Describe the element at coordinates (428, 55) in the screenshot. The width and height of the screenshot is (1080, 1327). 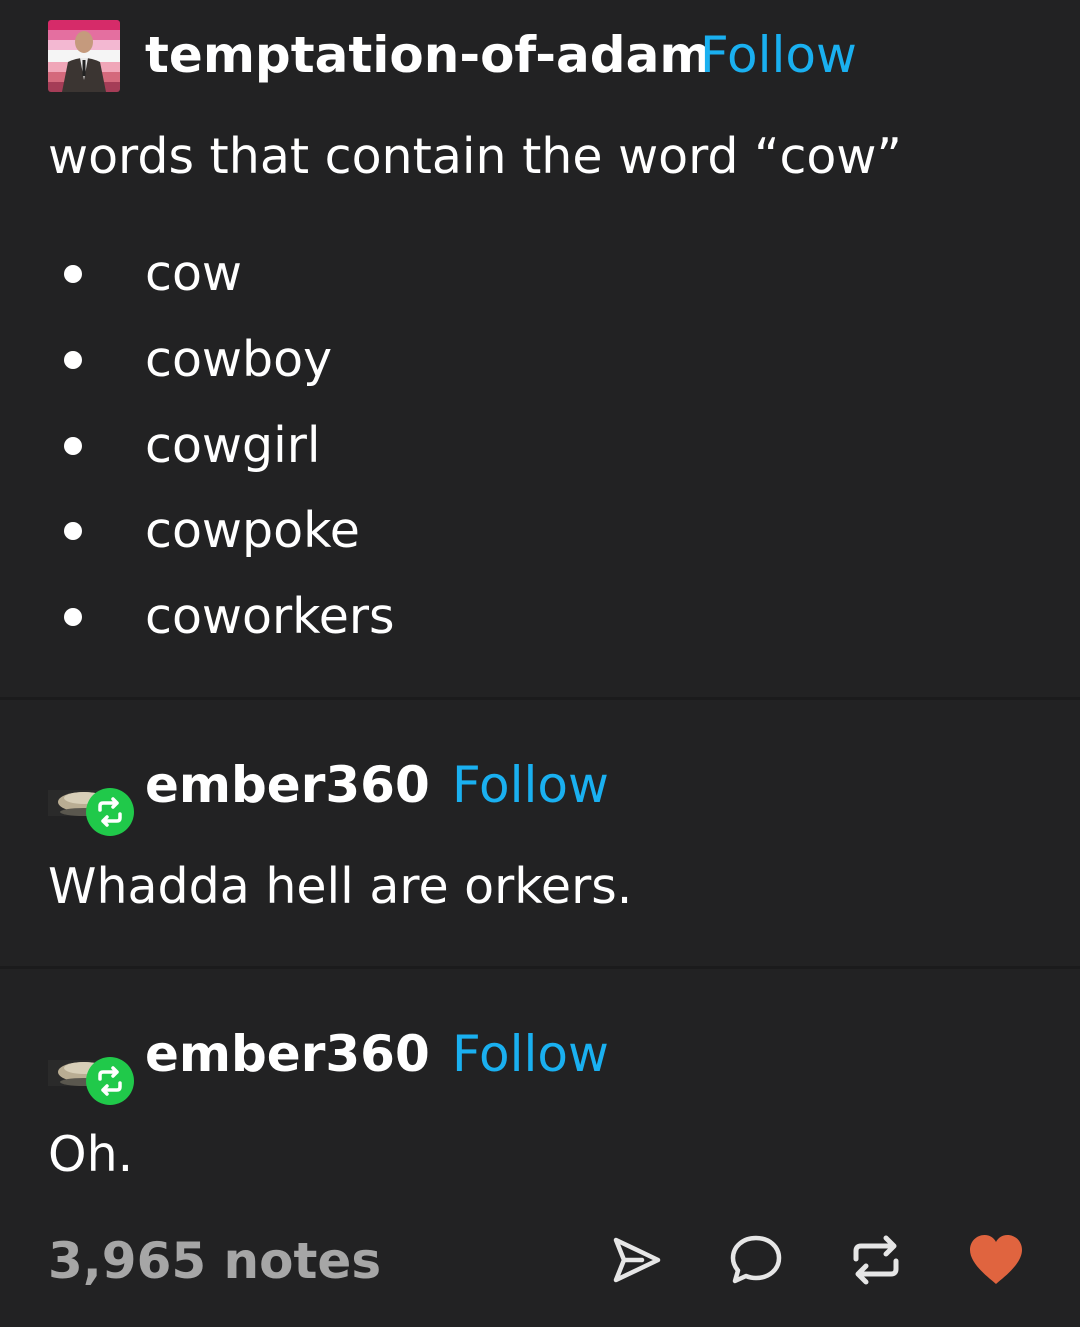
I see `post-author-name: temptation-of-adam` at that location.